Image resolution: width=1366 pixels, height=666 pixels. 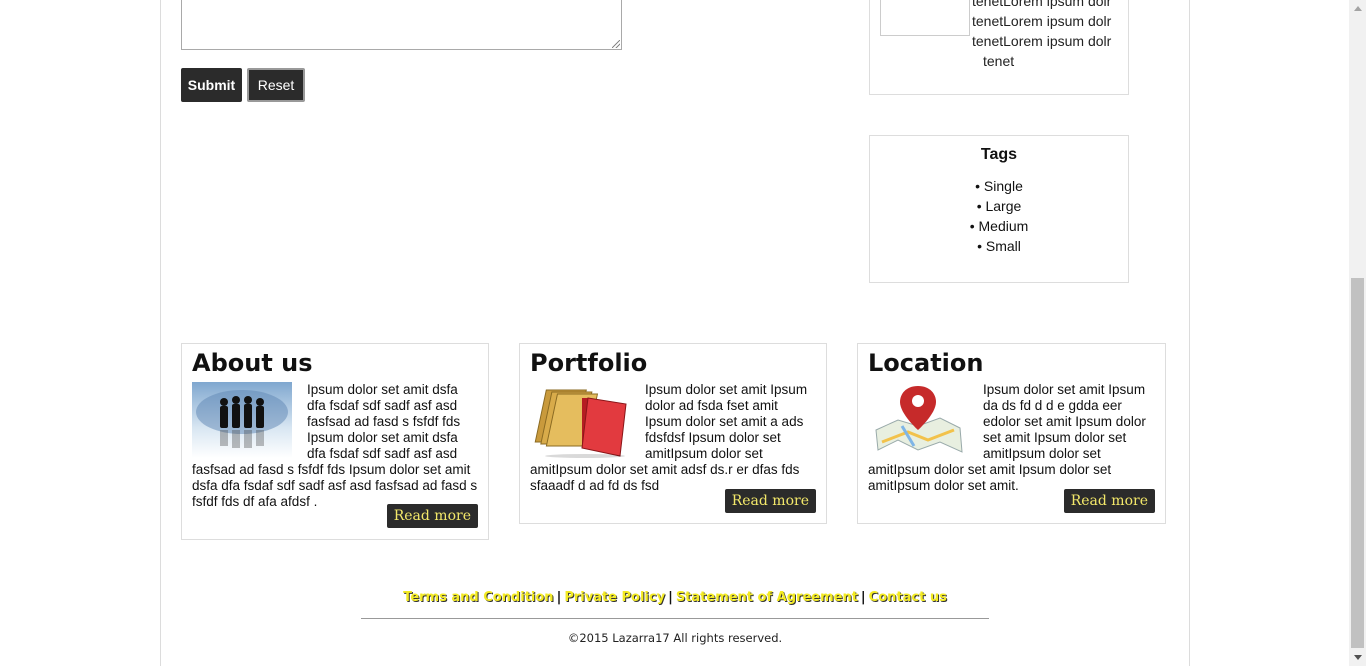 I want to click on copyright-text: ©2015 Lazarra17 All rights reserved., so click(x=675, y=638).